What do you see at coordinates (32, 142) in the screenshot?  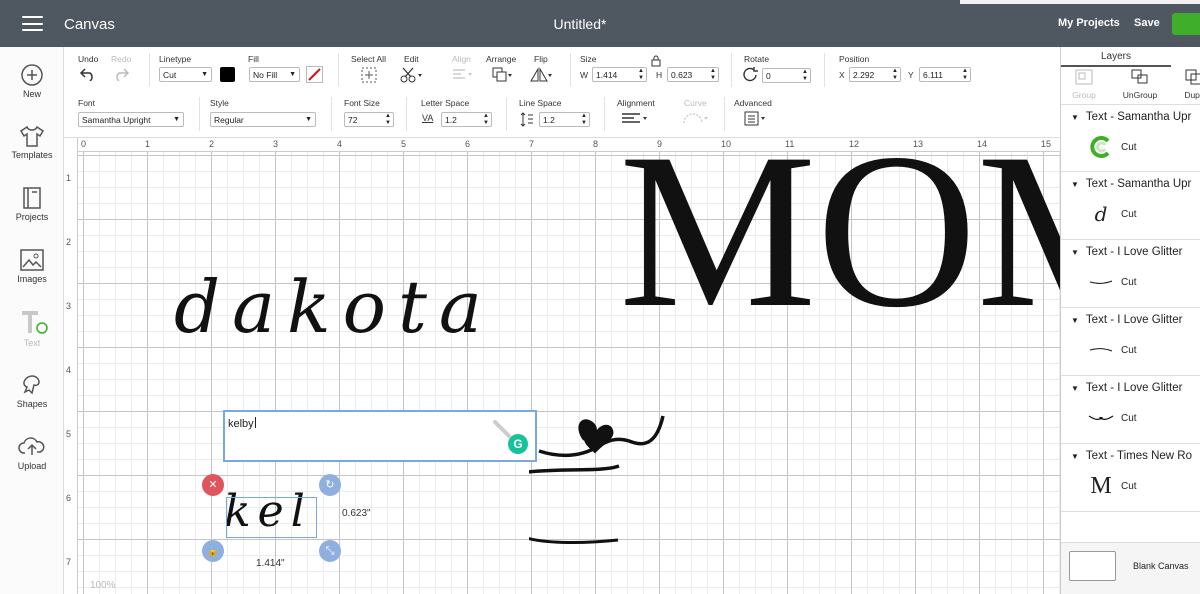 I see `sidebar-item-templates: Templates` at bounding box center [32, 142].